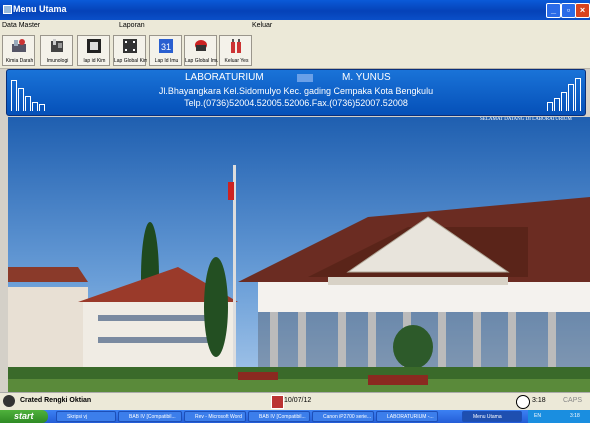 The image size is (590, 423). Describe the element at coordinates (130, 46) in the screenshot. I see `film-report-icon` at that location.